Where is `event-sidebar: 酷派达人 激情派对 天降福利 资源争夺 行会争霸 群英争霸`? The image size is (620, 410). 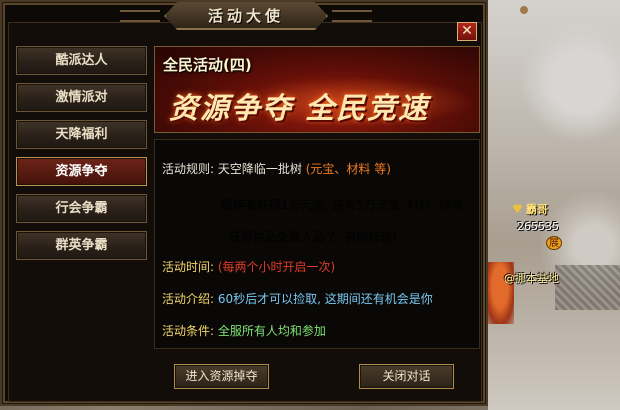
event-sidebar: 酷派达人 激情派对 天降福利 资源争夺 行会争霸 群英争霸 is located at coordinates (81, 157).